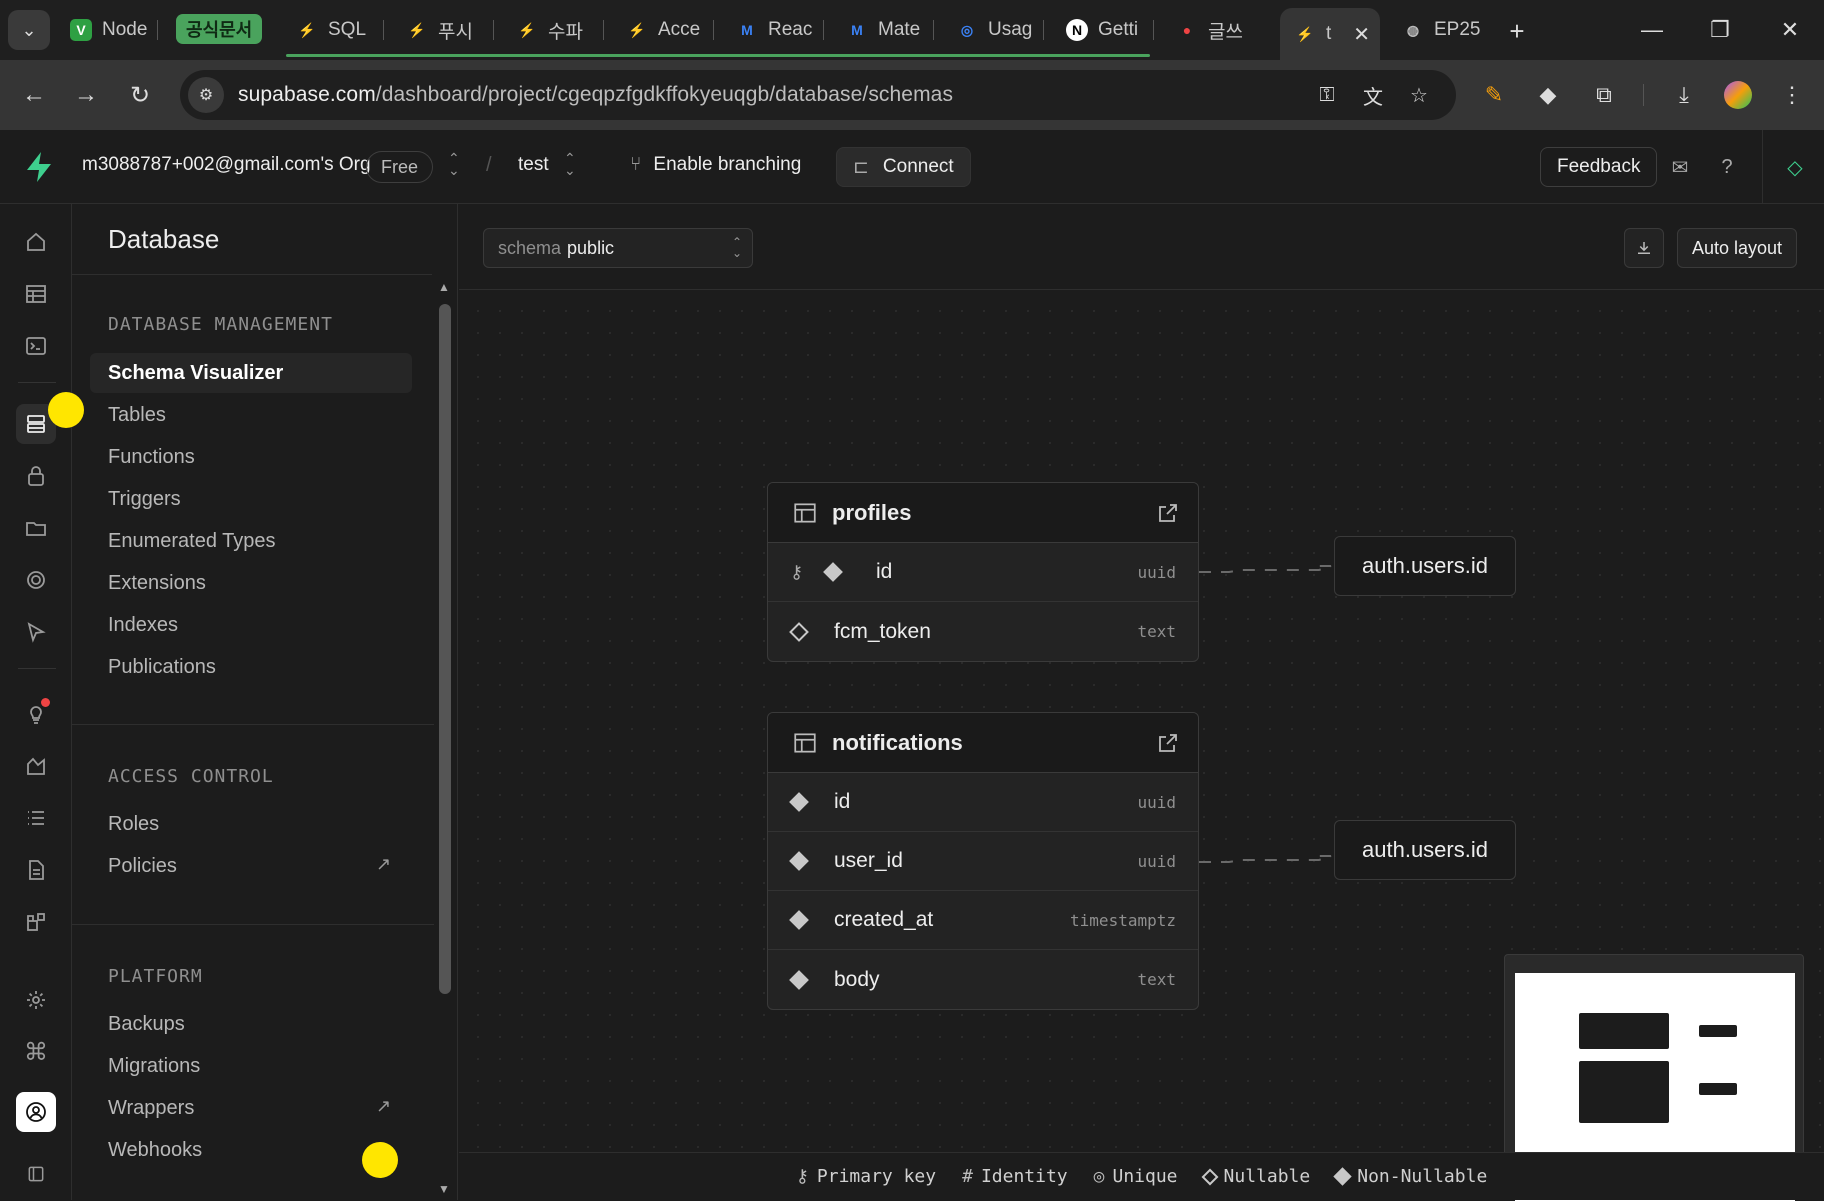 This screenshot has height=1201, width=1824. I want to click on menu-item-migrations: Migrations, so click(289, 1066).